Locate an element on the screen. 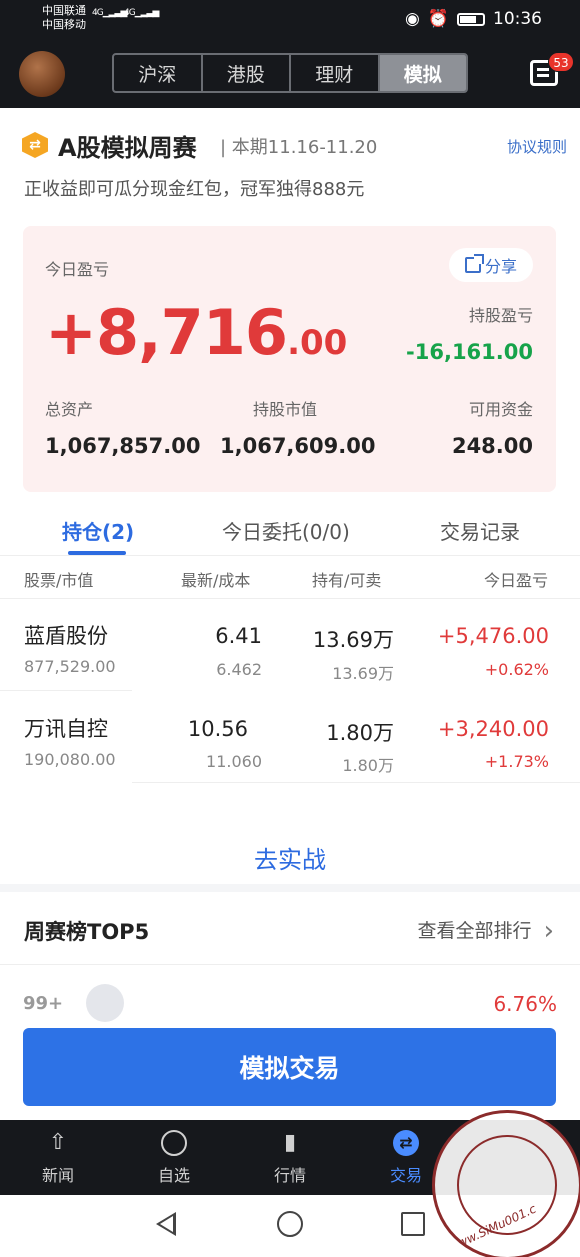 Image resolution: width=580 pixels, height=1257 pixels. nav-watchlist-label: 自选 is located at coordinates (173, 1175).